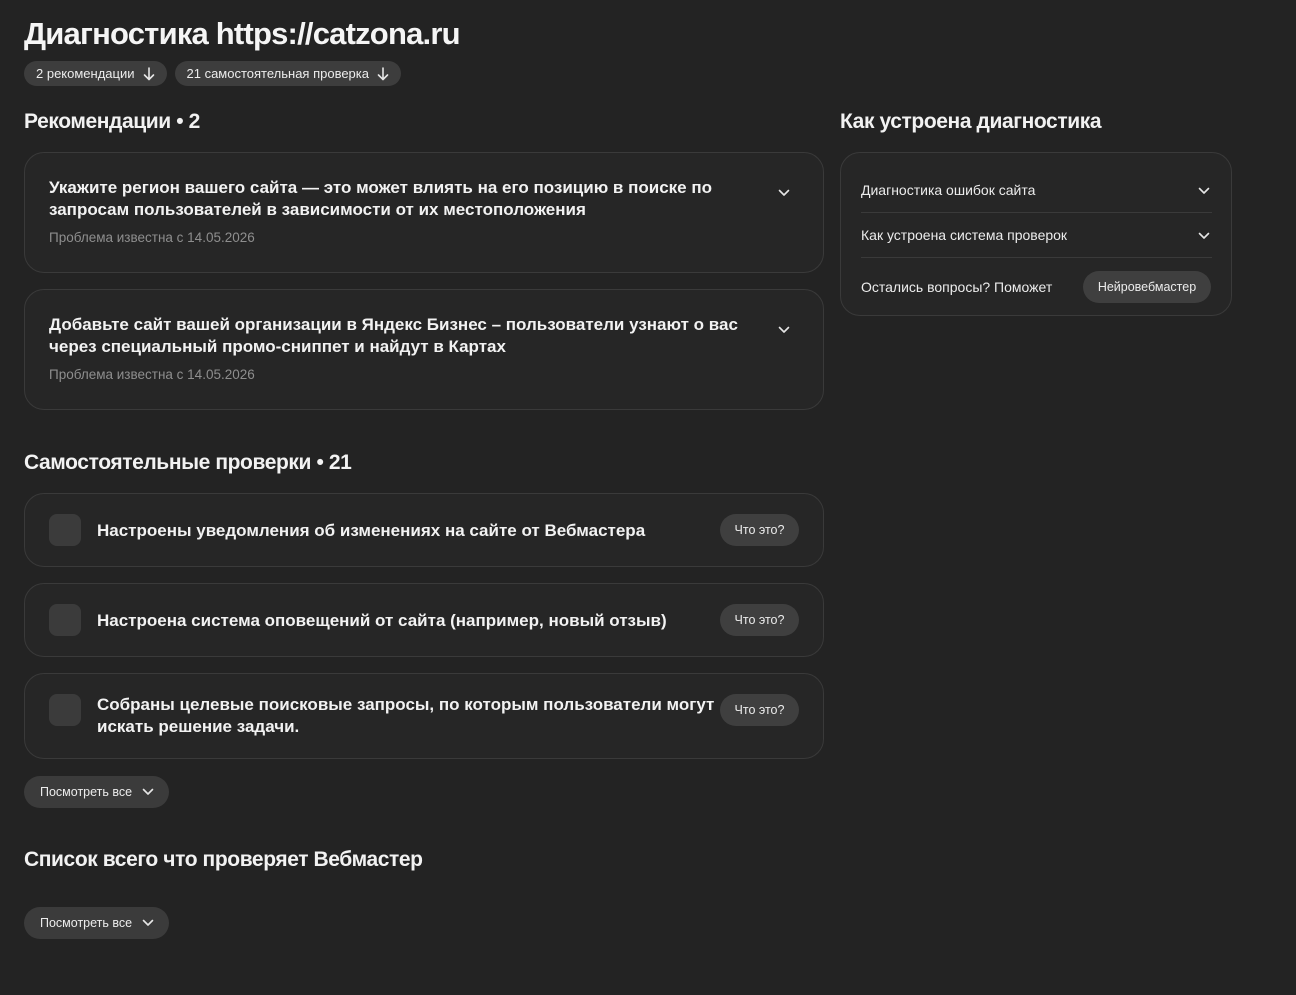 The width and height of the screenshot is (1296, 995). What do you see at coordinates (278, 73) in the screenshot?
I see `chip-label: 21 самостоятельная проверка` at bounding box center [278, 73].